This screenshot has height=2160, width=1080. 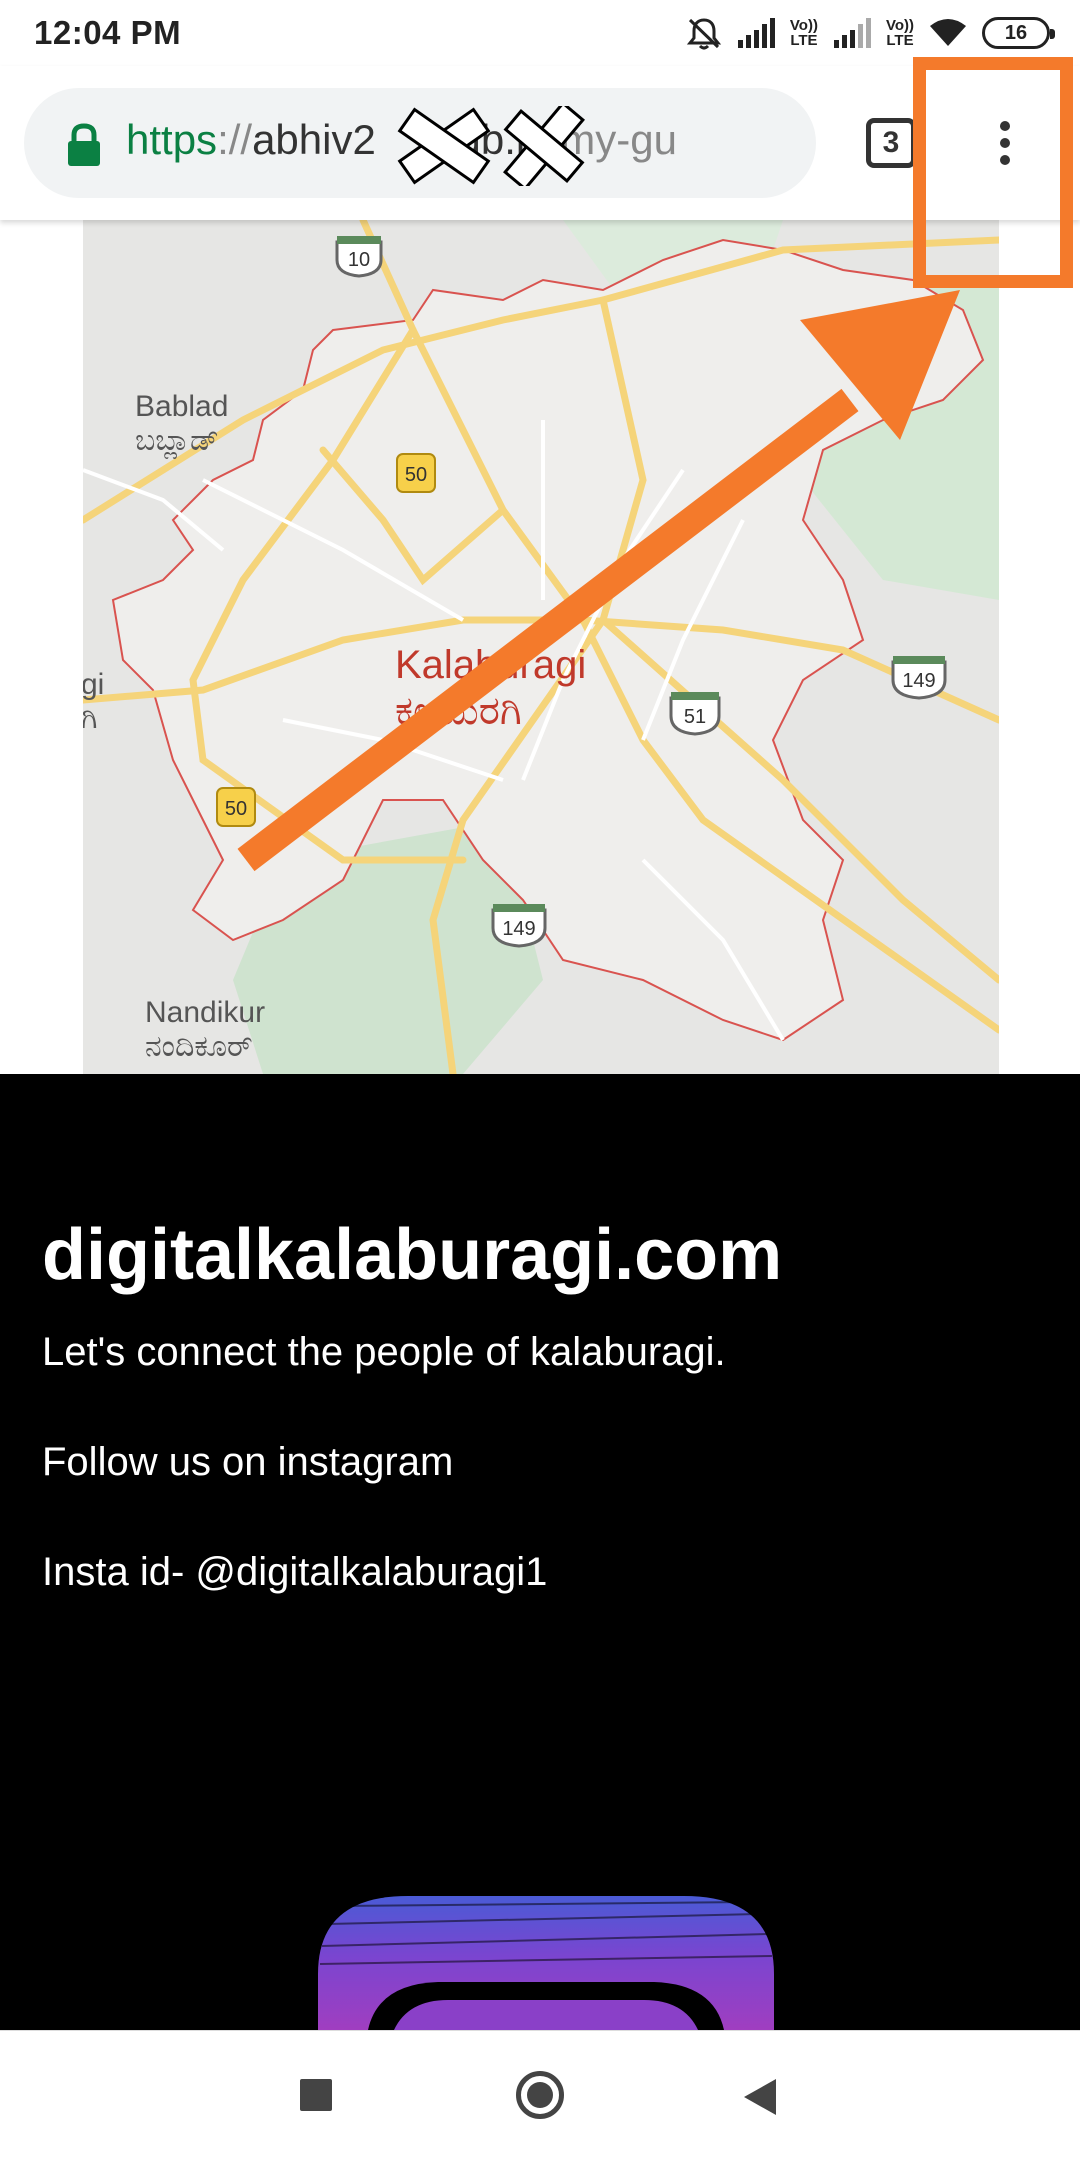 I want to click on battery-indicator: 16, so click(x=1018, y=33).